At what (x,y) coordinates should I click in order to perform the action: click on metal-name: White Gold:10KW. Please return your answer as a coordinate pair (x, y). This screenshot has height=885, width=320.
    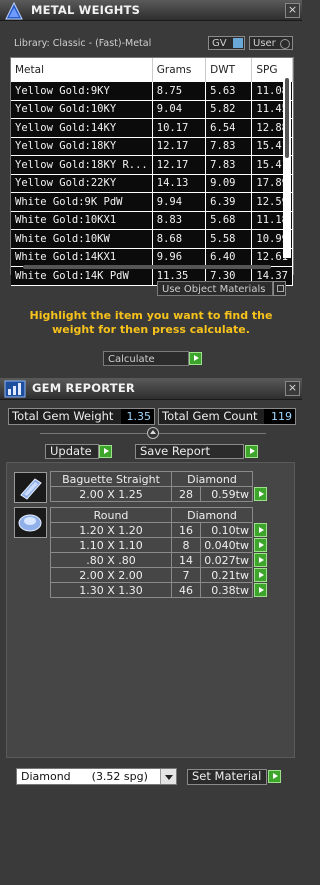
    Looking at the image, I should click on (82, 239).